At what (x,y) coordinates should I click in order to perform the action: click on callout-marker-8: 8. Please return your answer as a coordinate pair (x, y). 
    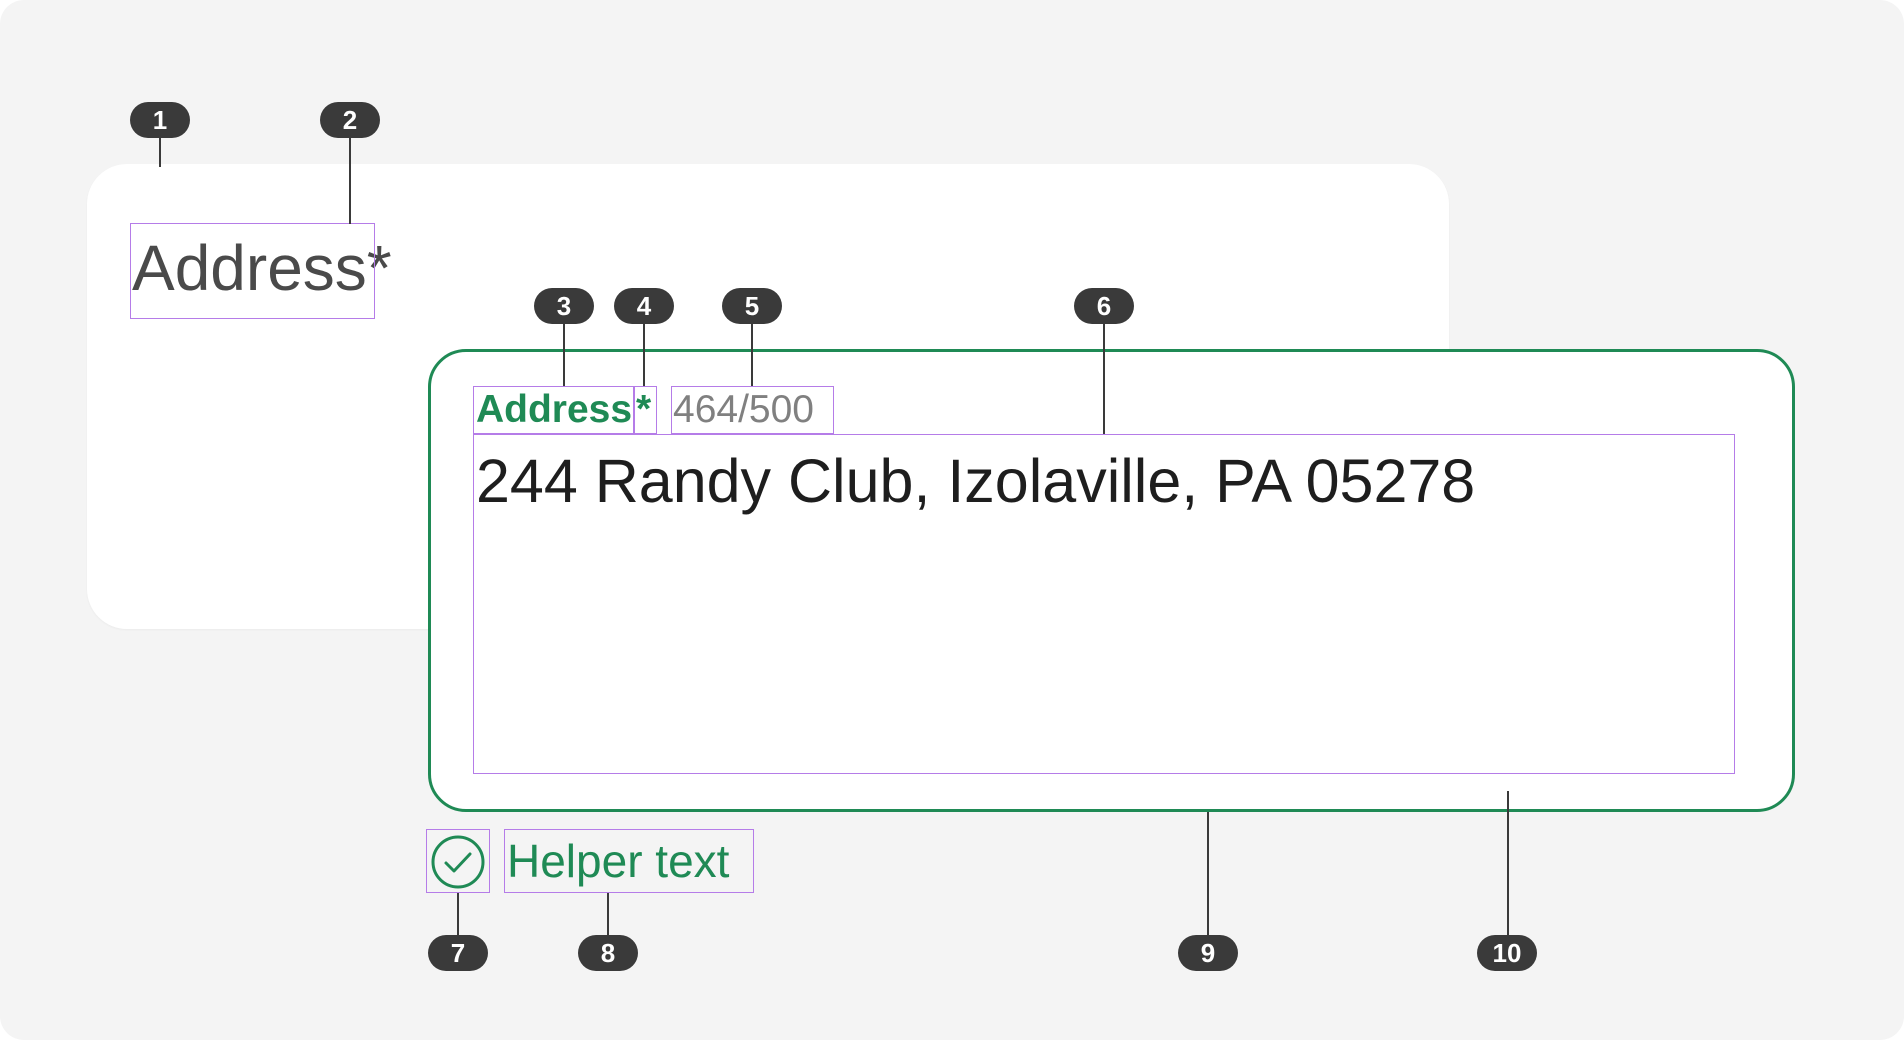
    Looking at the image, I should click on (608, 953).